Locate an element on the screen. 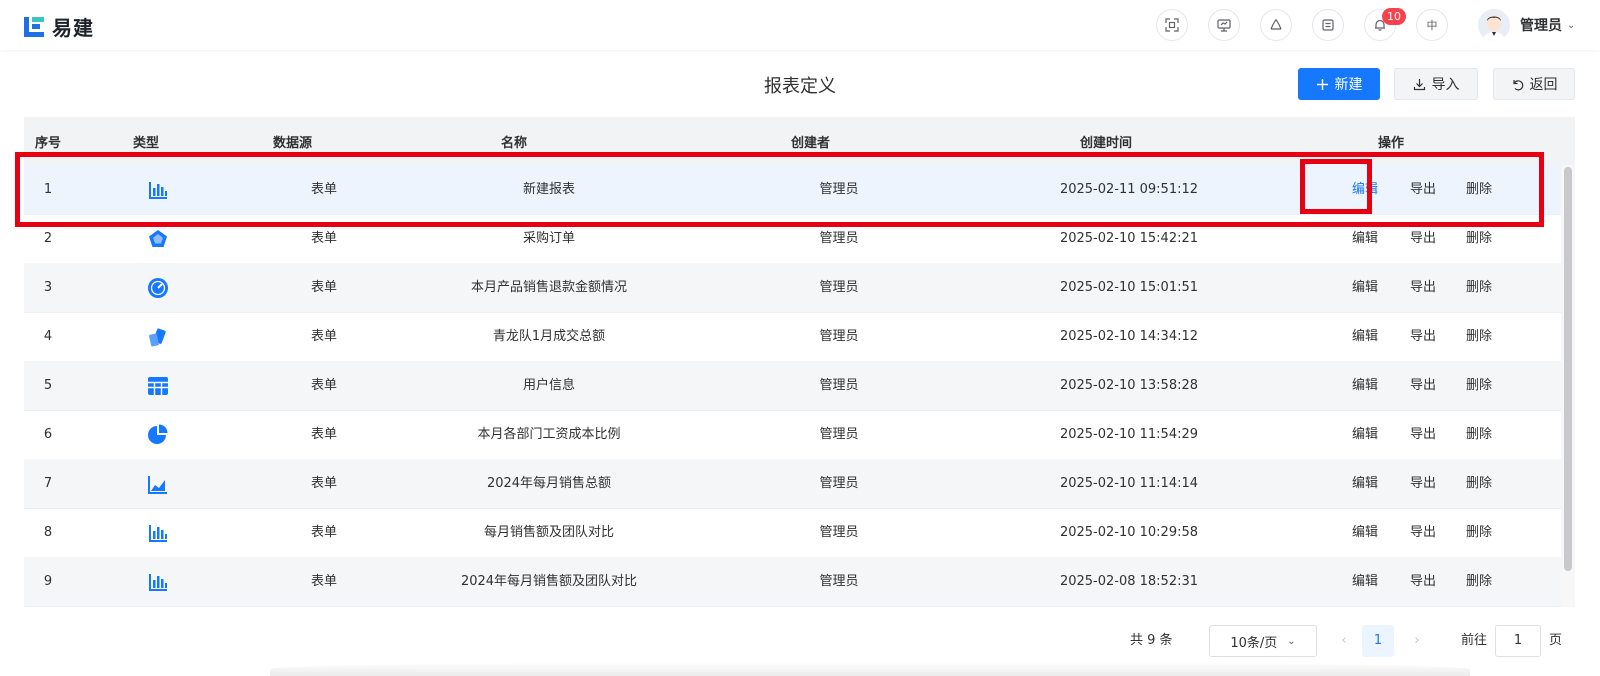  back-button: 返回 is located at coordinates (1534, 84).